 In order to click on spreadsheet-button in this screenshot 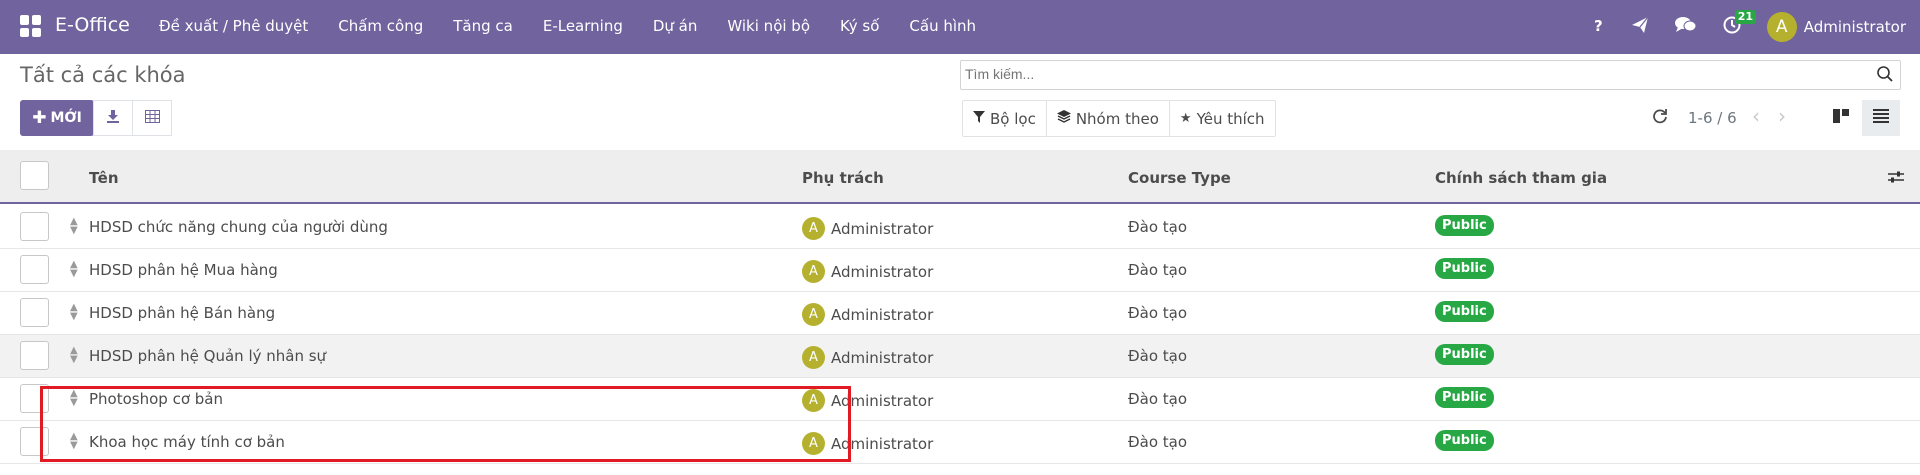, I will do `click(152, 118)`.